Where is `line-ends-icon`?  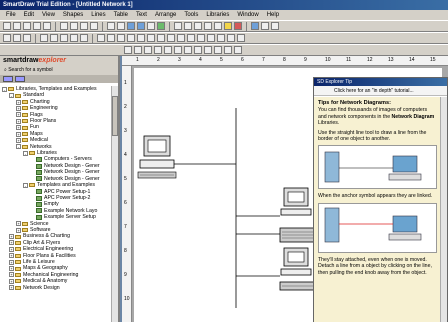 line-ends-icon is located at coordinates (208, 50).